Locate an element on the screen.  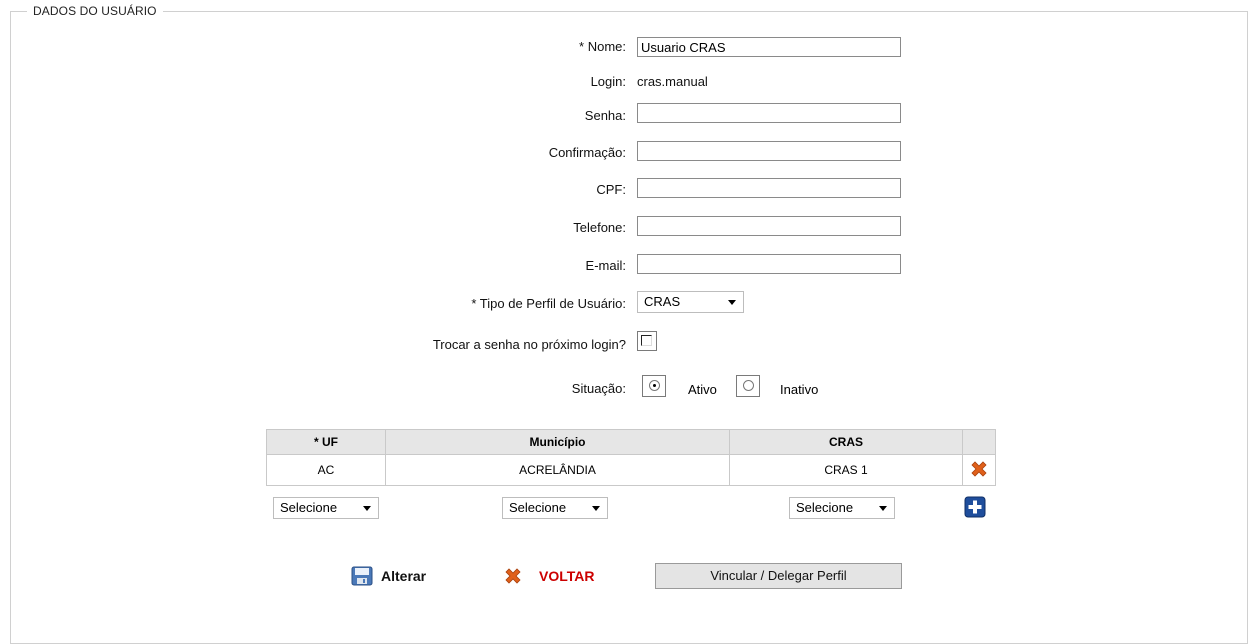
telefone-input is located at coordinates (769, 226).